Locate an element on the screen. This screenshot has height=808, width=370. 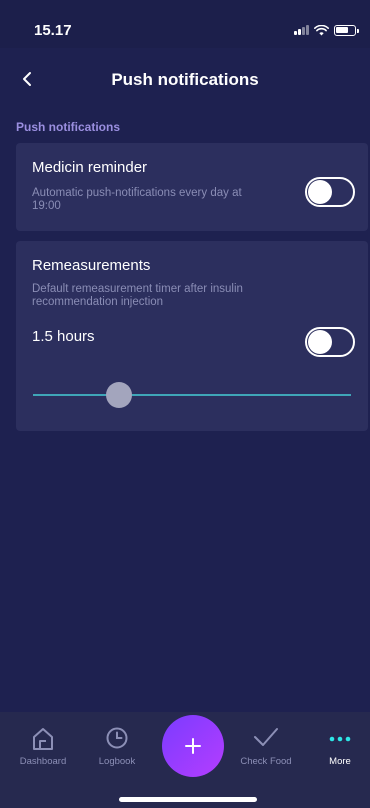
remeasurements-title: Remeasurements is located at coordinates (91, 265).